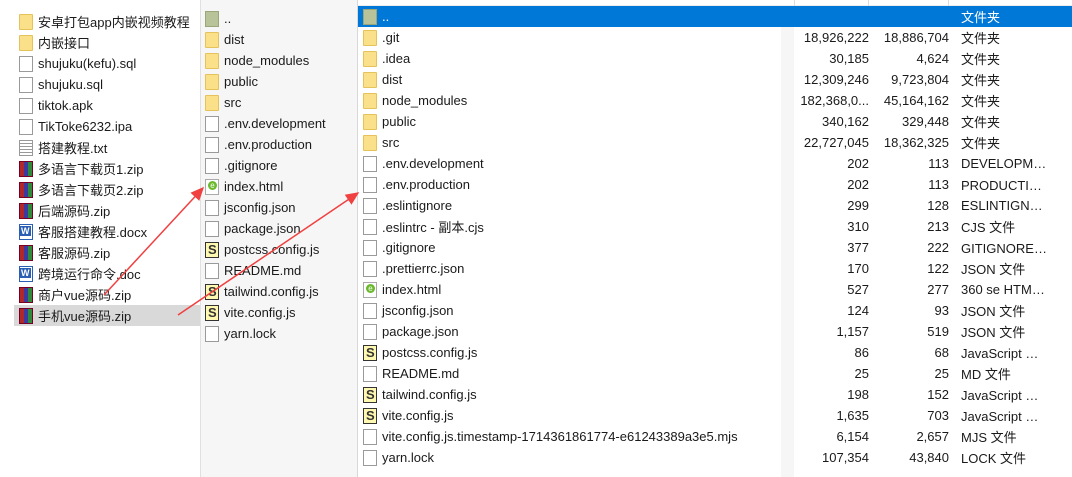 The height and width of the screenshot is (477, 1072). What do you see at coordinates (107, 42) in the screenshot?
I see `file-item: 内嵌接口` at bounding box center [107, 42].